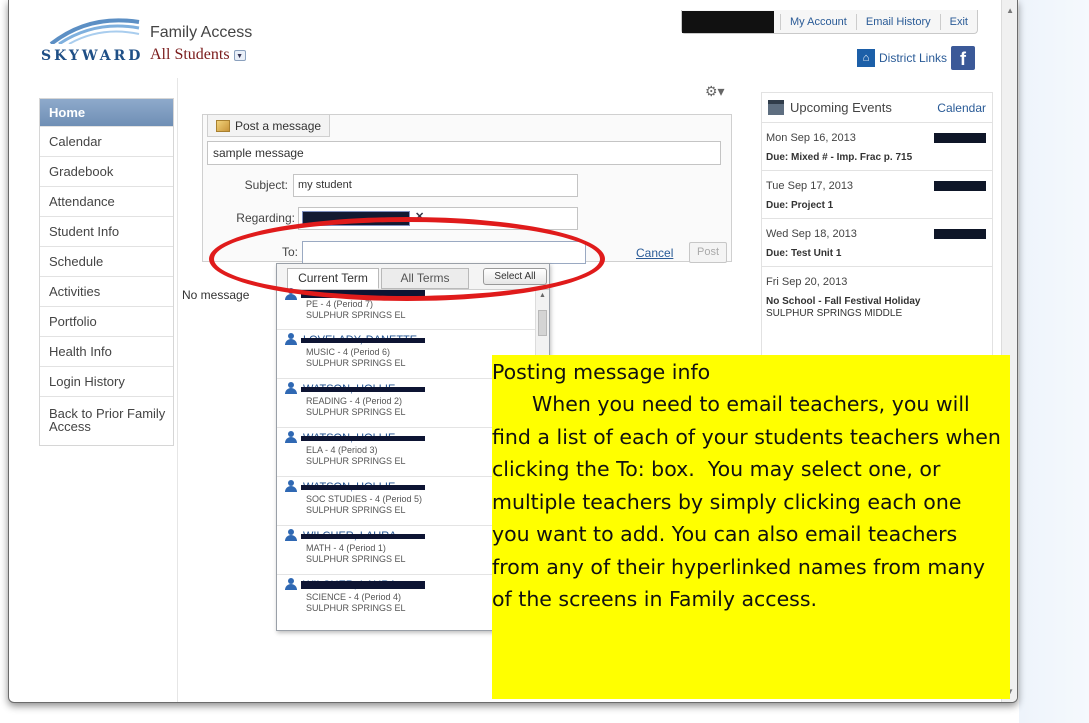 This screenshot has width=1089, height=723. What do you see at coordinates (216, 295) in the screenshot?
I see `no-messages-text: No message` at bounding box center [216, 295].